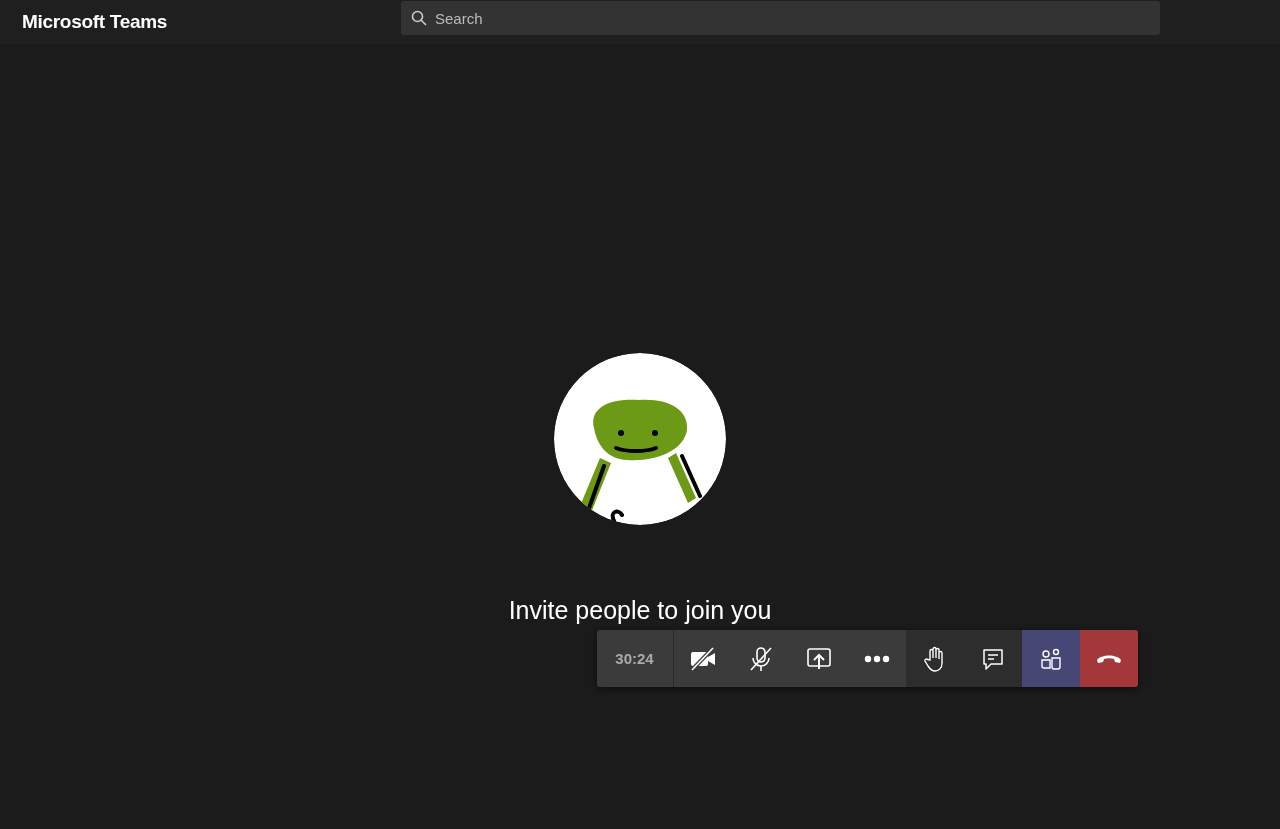 This screenshot has height=829, width=1280. Describe the element at coordinates (818, 658) in the screenshot. I see `share-screen-icon` at that location.